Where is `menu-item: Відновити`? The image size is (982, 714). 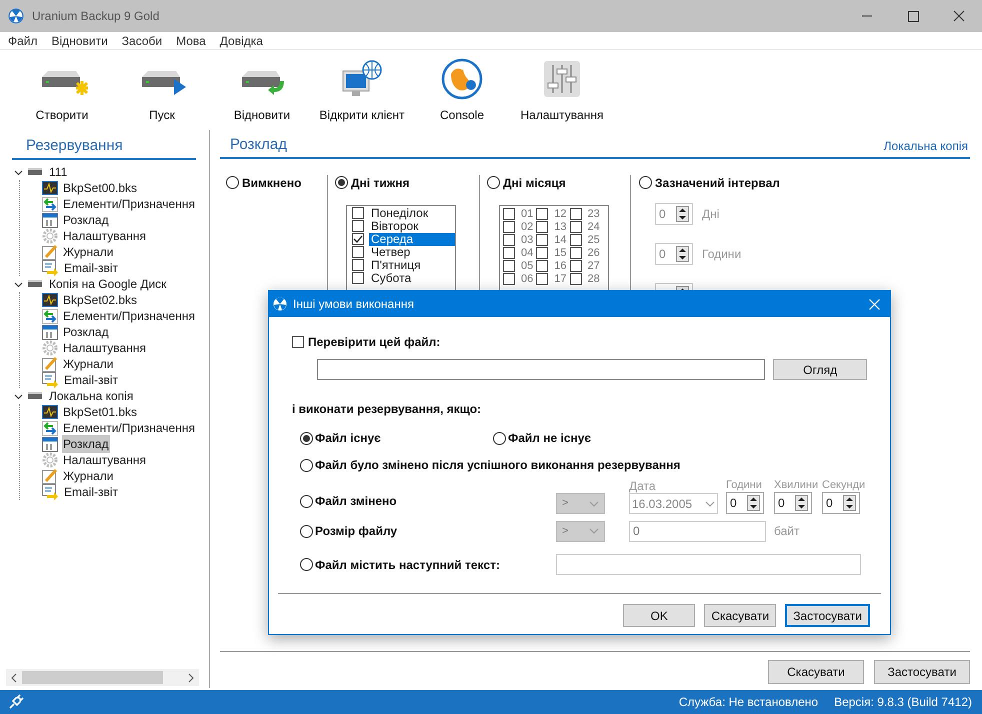 menu-item: Відновити is located at coordinates (80, 41).